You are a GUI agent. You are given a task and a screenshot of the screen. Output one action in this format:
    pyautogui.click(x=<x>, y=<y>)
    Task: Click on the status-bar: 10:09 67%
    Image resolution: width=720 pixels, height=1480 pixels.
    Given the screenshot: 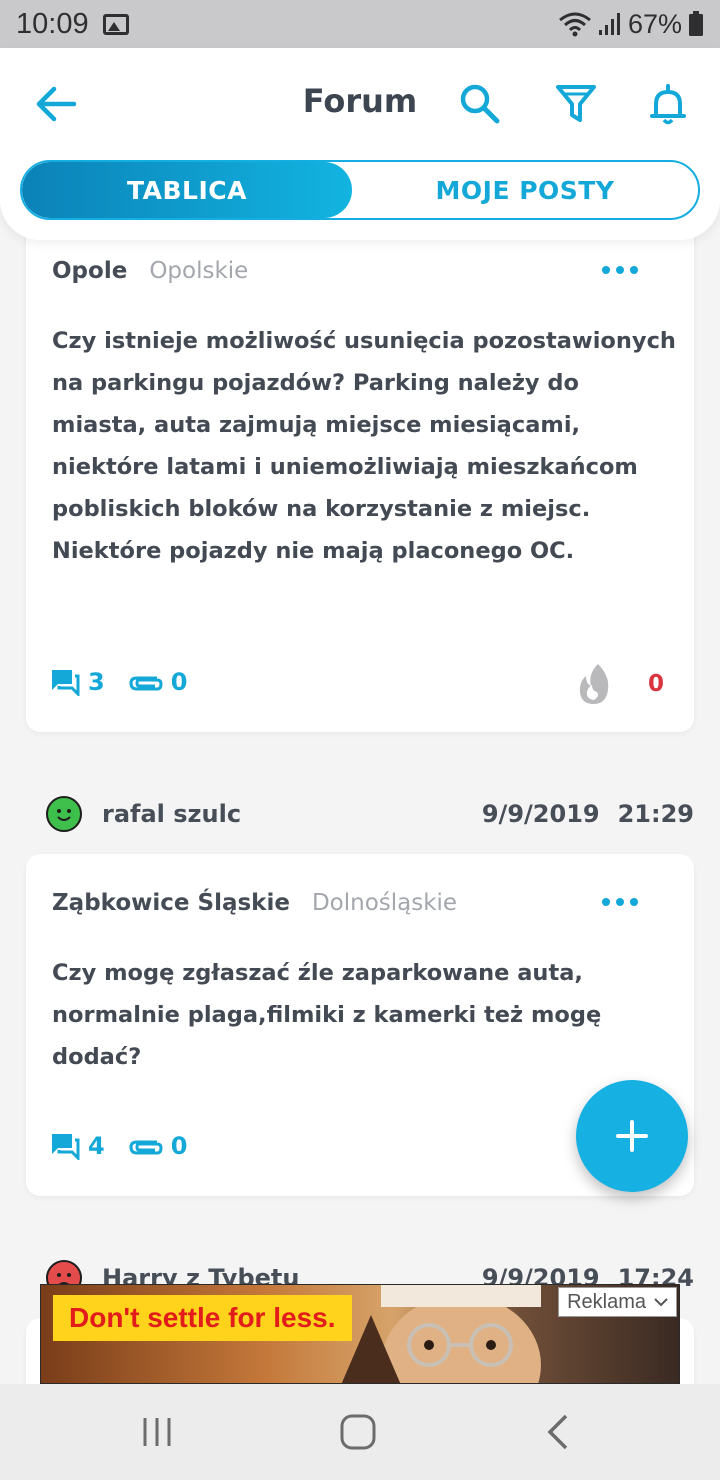 What is the action you would take?
    pyautogui.click(x=360, y=24)
    